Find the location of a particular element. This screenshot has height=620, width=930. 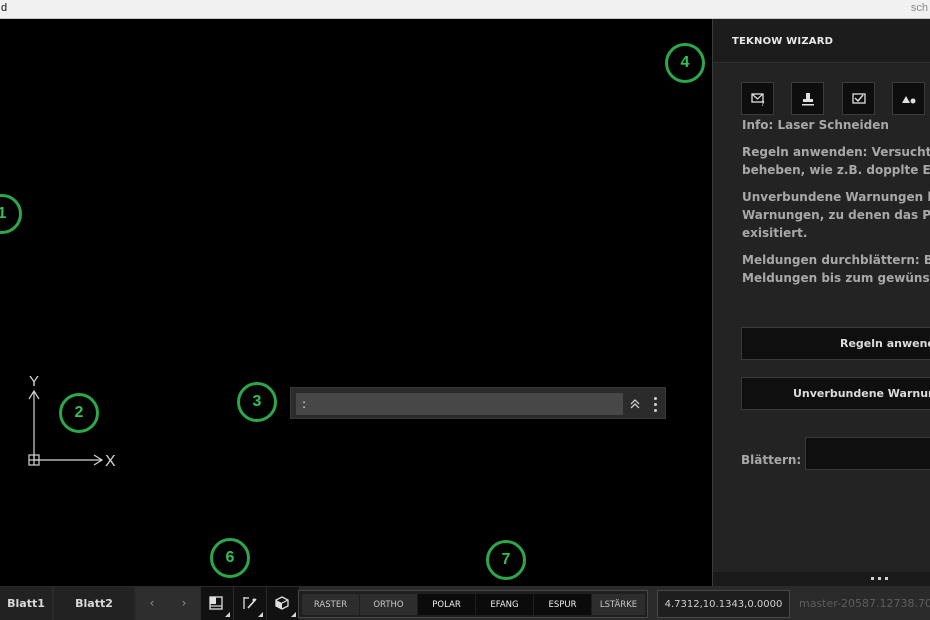

tab-blatt2: Blatt2 is located at coordinates (94, 603).